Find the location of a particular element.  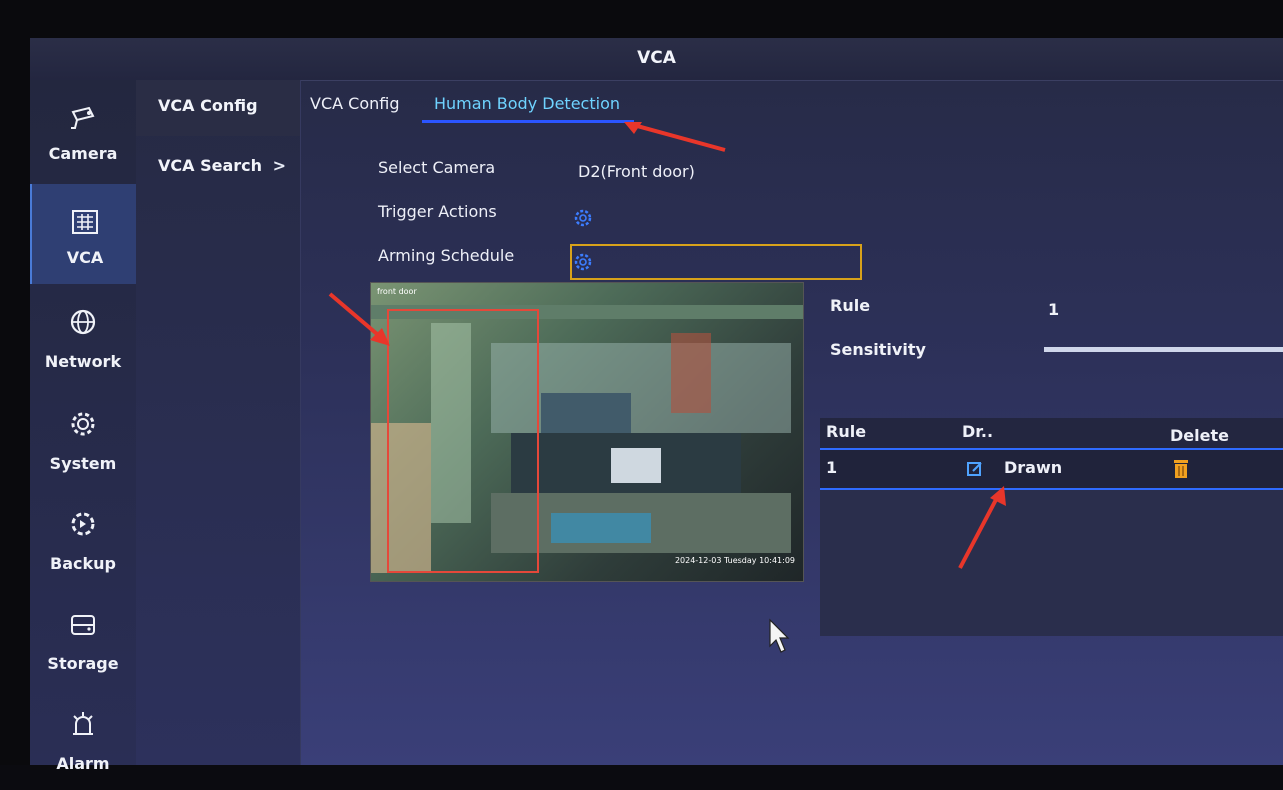

edit-draw-icon is located at coordinates (975, 469).